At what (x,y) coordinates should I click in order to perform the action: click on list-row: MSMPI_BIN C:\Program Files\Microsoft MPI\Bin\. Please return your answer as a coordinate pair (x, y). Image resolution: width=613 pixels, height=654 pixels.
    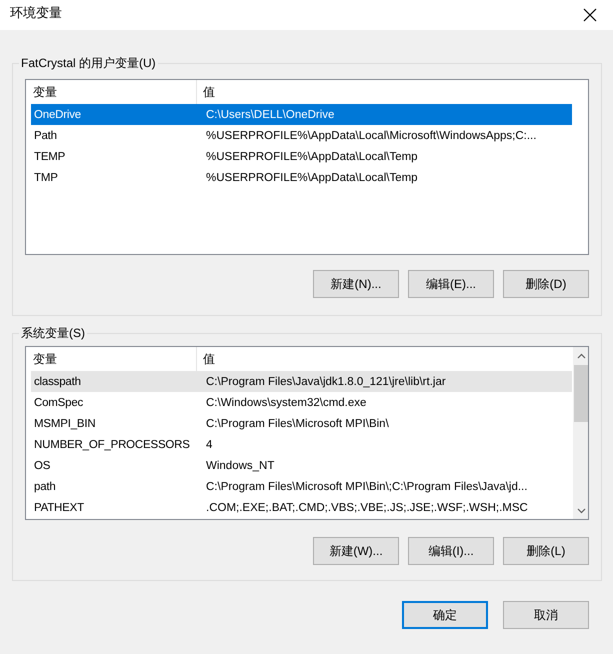
    Looking at the image, I should click on (301, 423).